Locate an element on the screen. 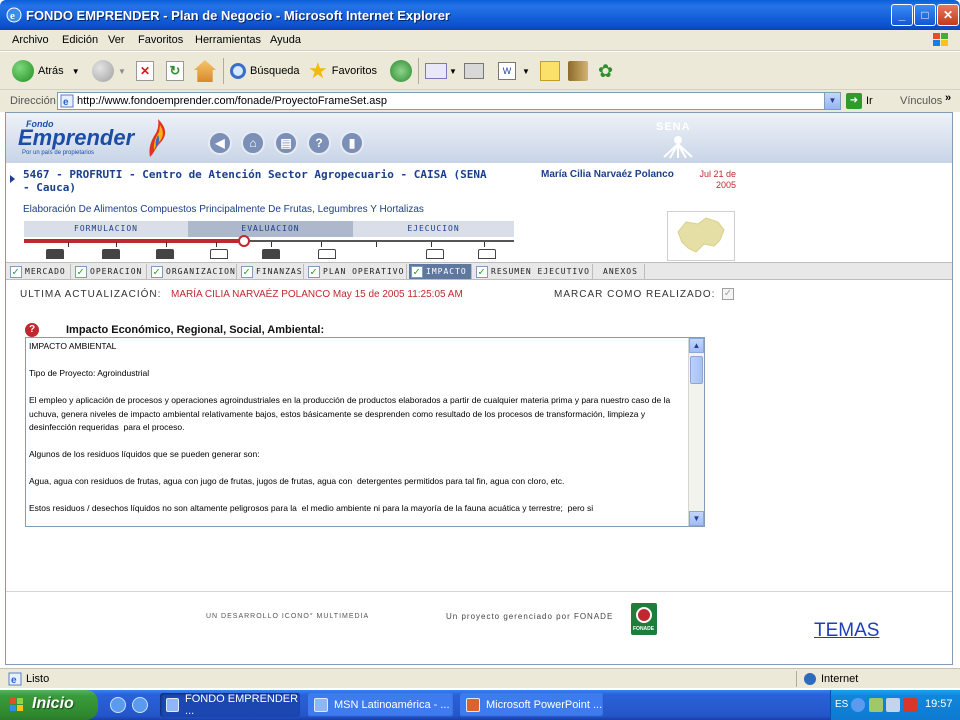  stop-button: ✕ is located at coordinates (145, 71).